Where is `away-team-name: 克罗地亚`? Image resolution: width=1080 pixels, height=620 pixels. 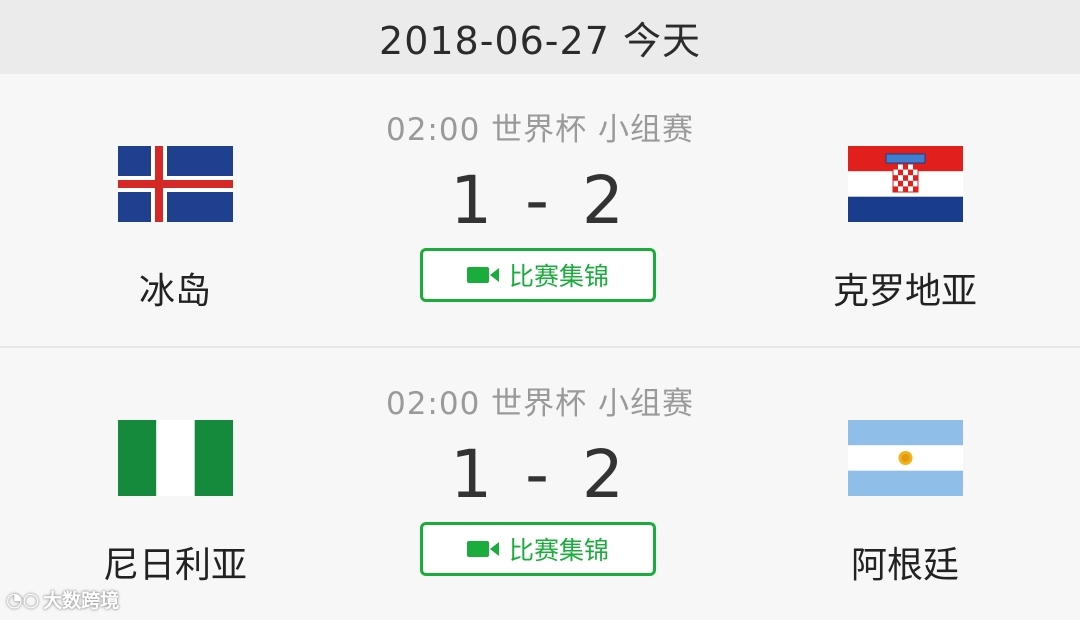 away-team-name: 克罗地亚 is located at coordinates (904, 291).